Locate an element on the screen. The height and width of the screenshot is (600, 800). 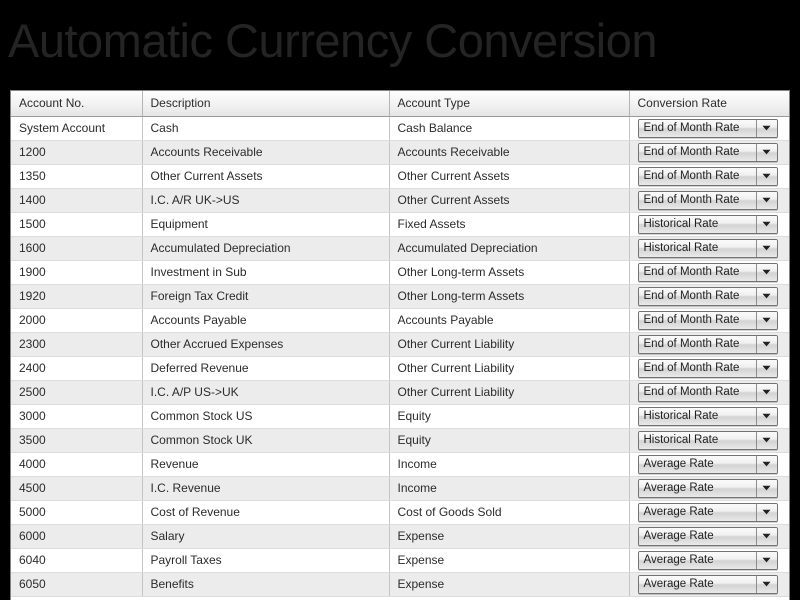
cell-account-type: Accounts Receivable is located at coordinates (509, 152).